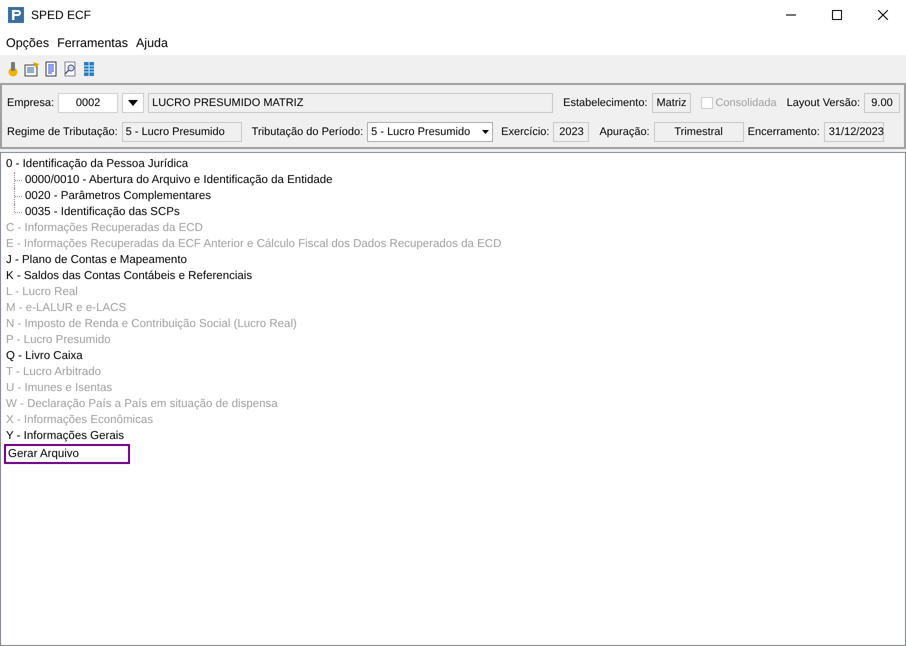 This screenshot has height=646, width=906. Describe the element at coordinates (182, 132) in the screenshot. I see `tax-regime-field: 5 - Lucro Presumido` at that location.